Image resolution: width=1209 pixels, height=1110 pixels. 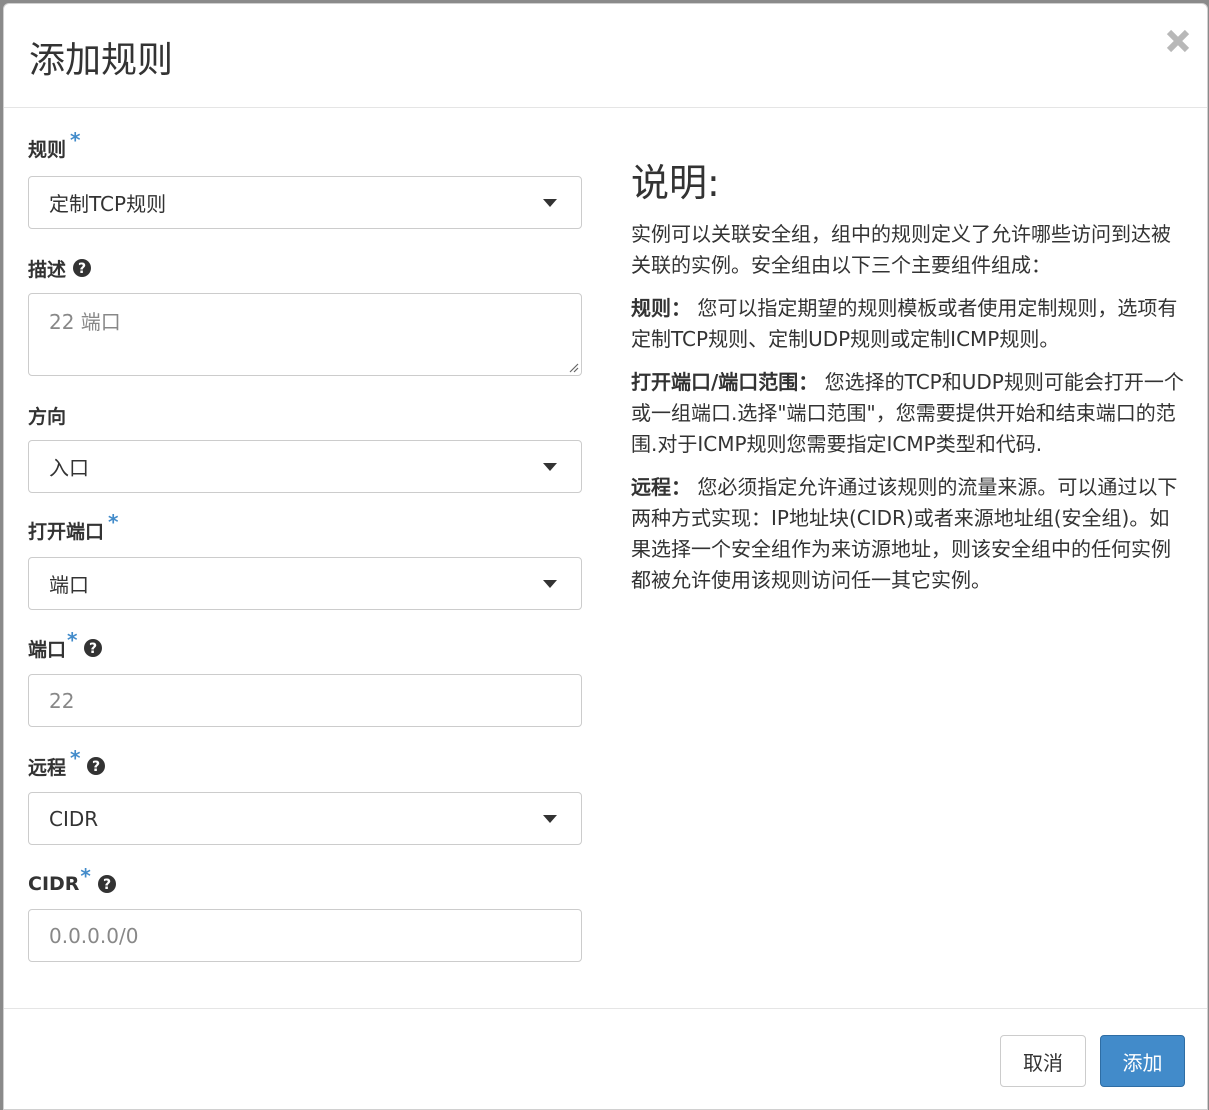 I want to click on port-input: 22, so click(x=305, y=700).